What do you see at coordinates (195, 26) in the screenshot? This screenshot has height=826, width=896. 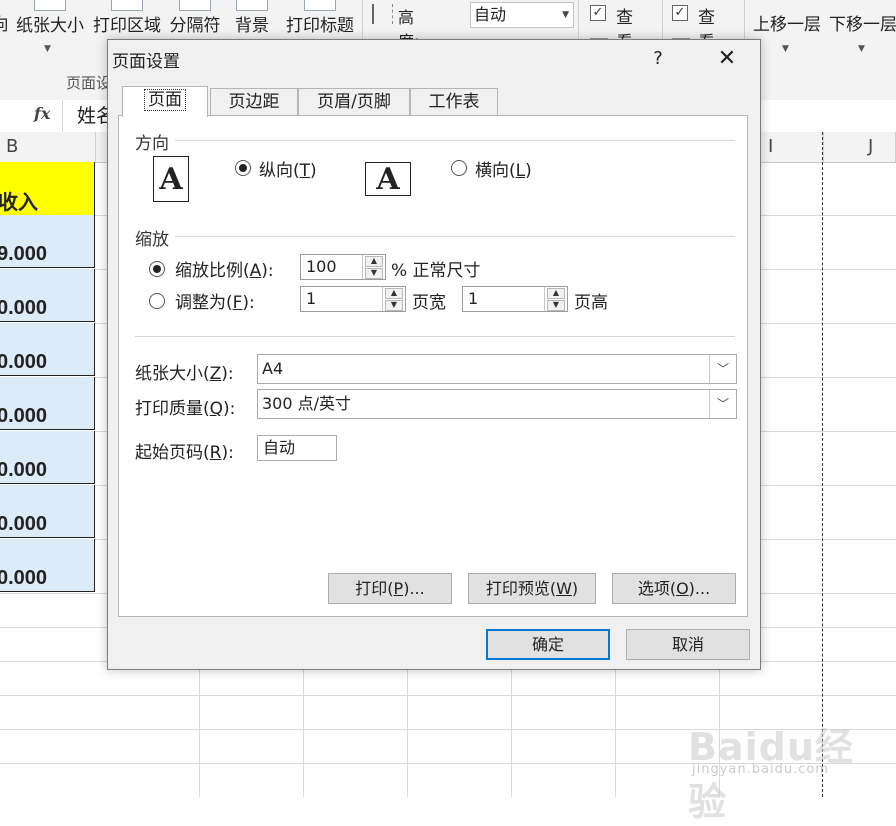 I see `breaks-button-label: 分隔符` at bounding box center [195, 26].